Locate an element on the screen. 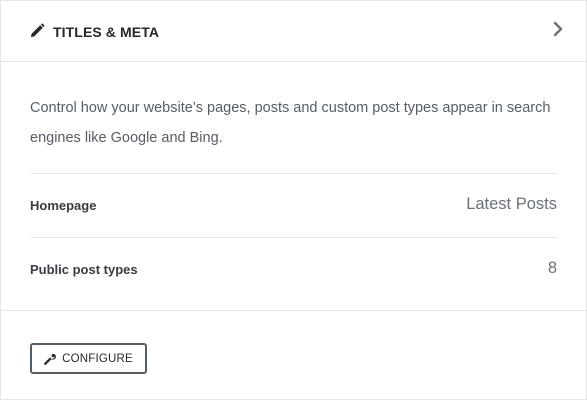  setting-row-homepage: Homepage Latest Posts is located at coordinates (293, 205).